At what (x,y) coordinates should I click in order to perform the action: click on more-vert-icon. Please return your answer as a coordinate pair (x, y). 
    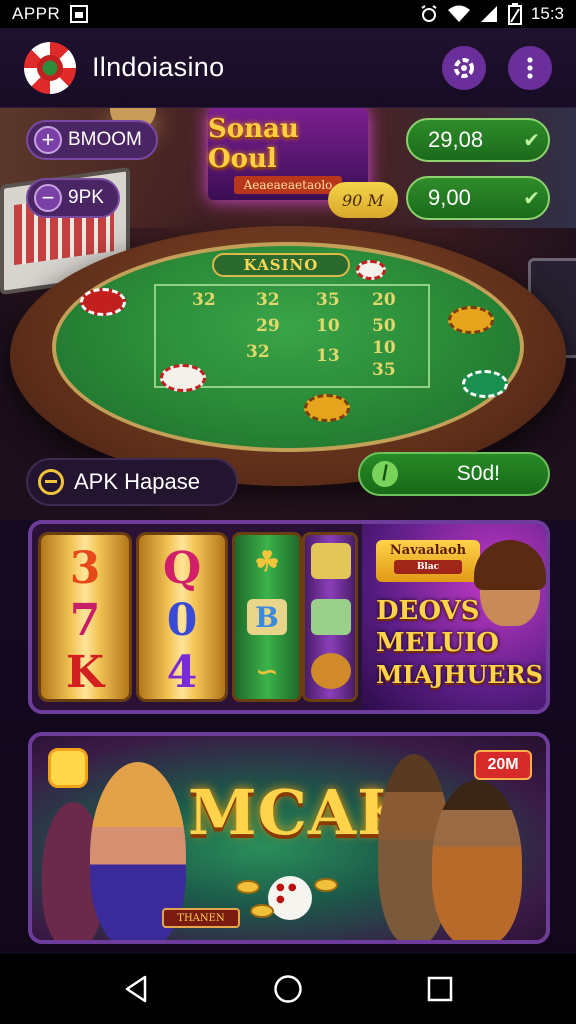
    Looking at the image, I should click on (530, 67).